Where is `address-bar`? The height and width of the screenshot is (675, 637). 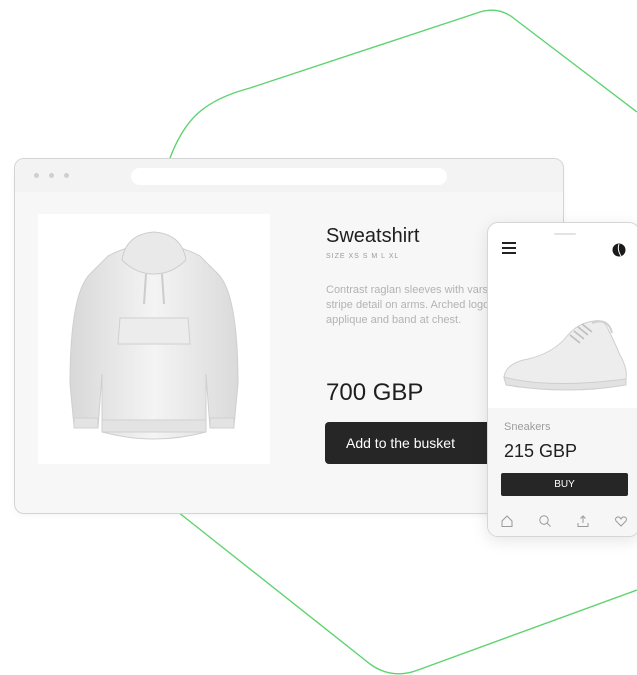 address-bar is located at coordinates (289, 176).